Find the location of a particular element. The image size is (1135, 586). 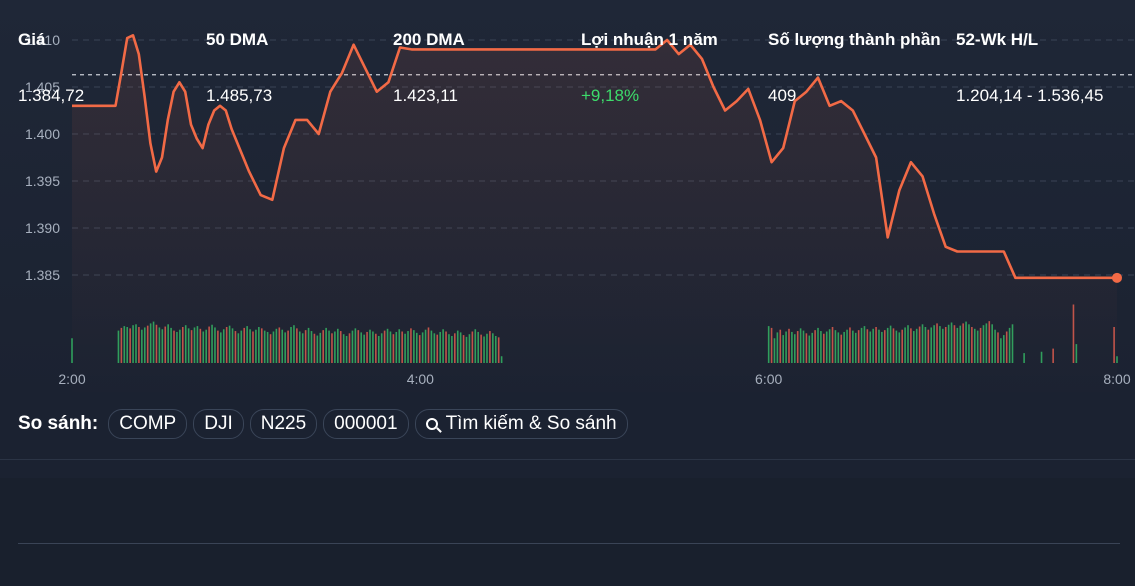

stat-header-50dma: 50 DMA is located at coordinates (237, 39).